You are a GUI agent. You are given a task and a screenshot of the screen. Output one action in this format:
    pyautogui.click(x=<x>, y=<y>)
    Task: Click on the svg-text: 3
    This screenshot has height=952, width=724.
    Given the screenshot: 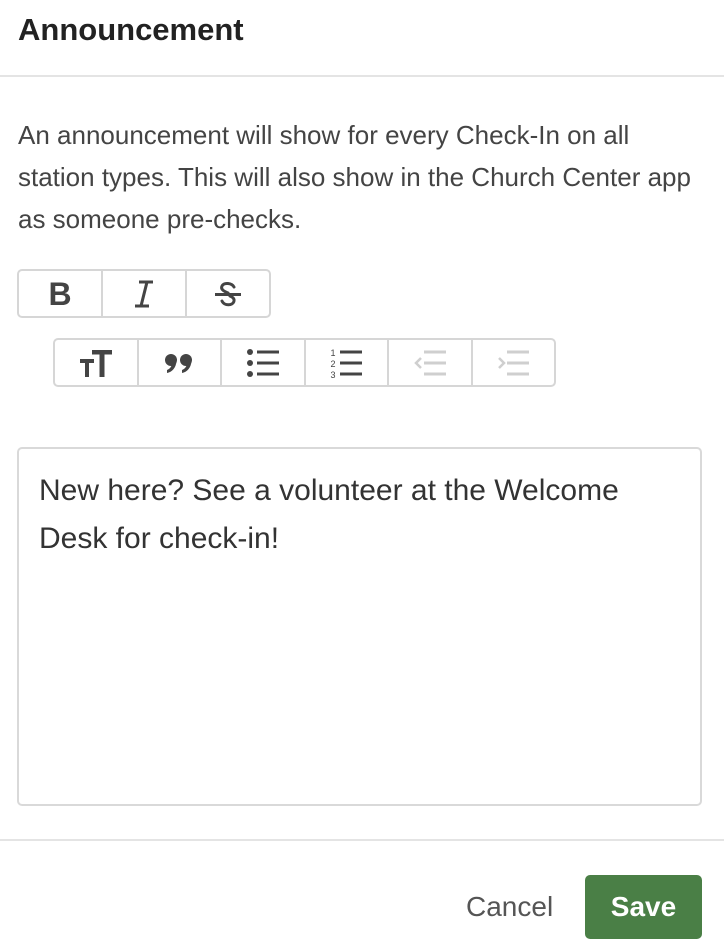 What is the action you would take?
    pyautogui.click(x=333, y=374)
    